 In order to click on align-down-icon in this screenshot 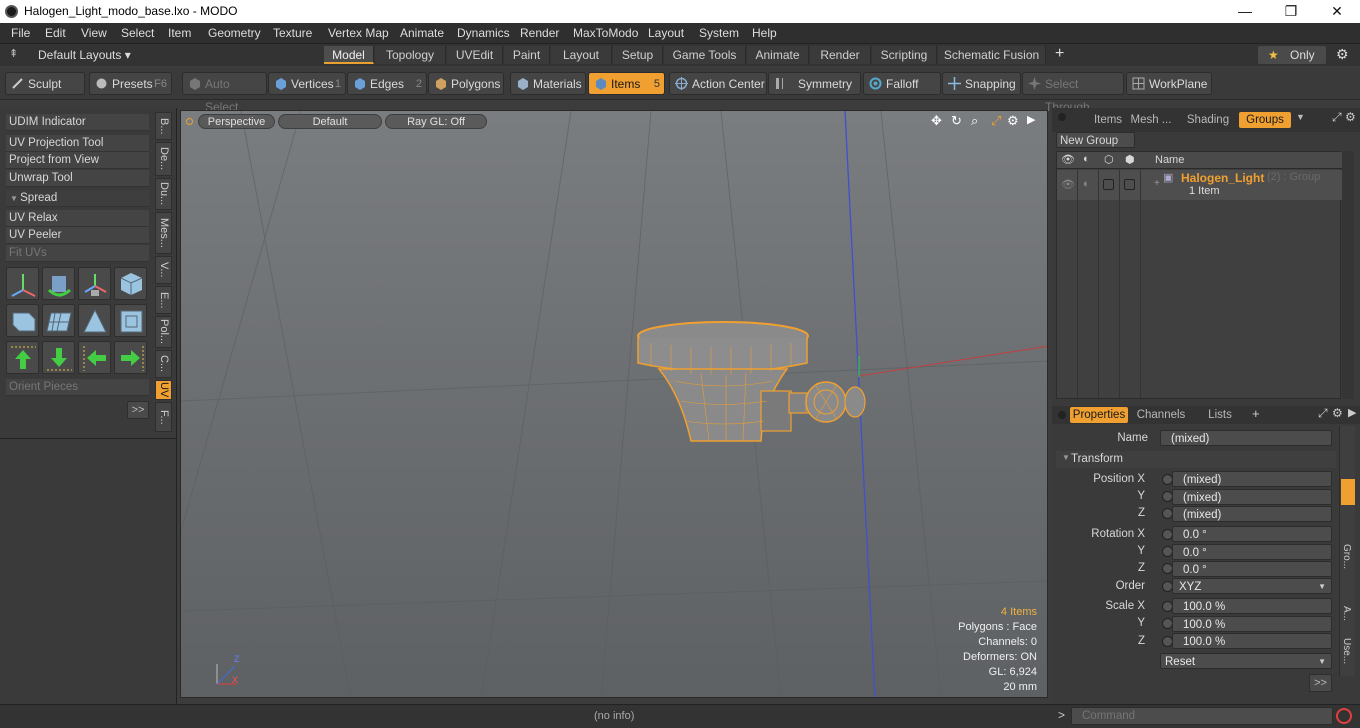, I will do `click(58, 357)`.